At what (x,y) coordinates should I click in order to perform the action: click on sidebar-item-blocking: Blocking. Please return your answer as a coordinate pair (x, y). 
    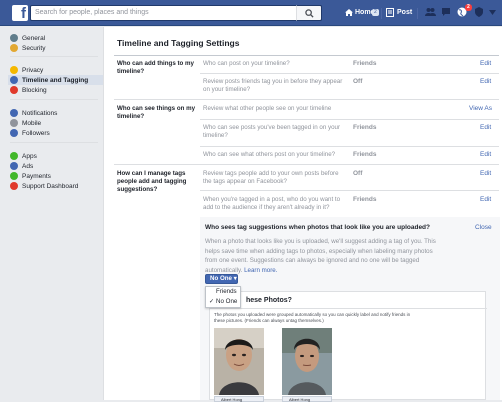
    Looking at the image, I should click on (57, 90).